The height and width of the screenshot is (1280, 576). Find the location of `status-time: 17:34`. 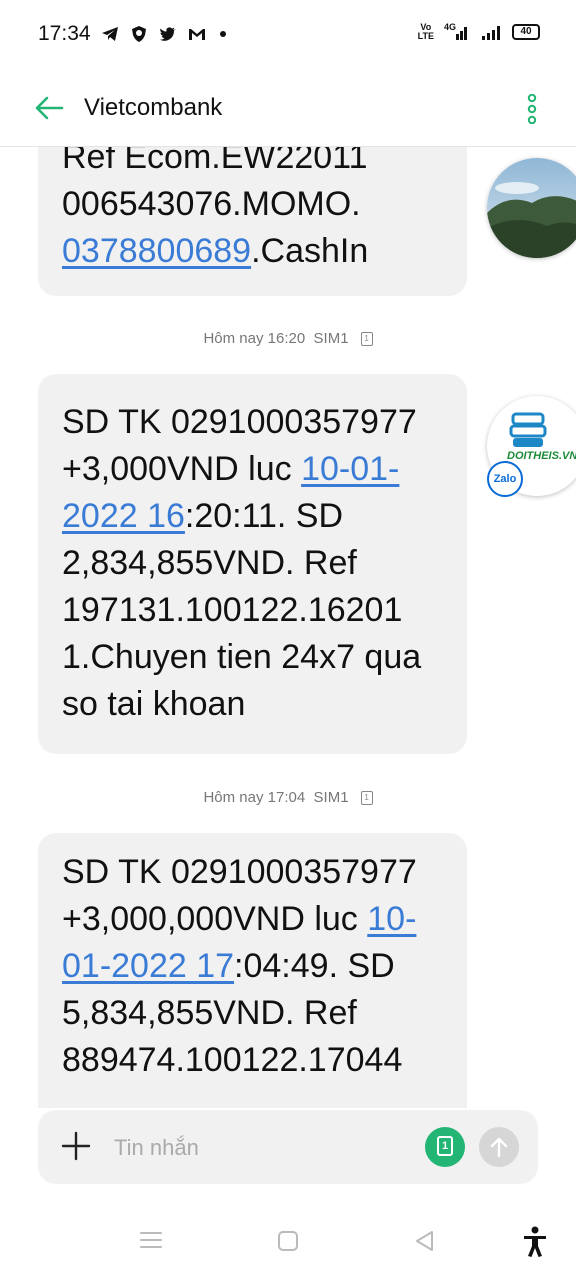

status-time: 17:34 is located at coordinates (64, 33).